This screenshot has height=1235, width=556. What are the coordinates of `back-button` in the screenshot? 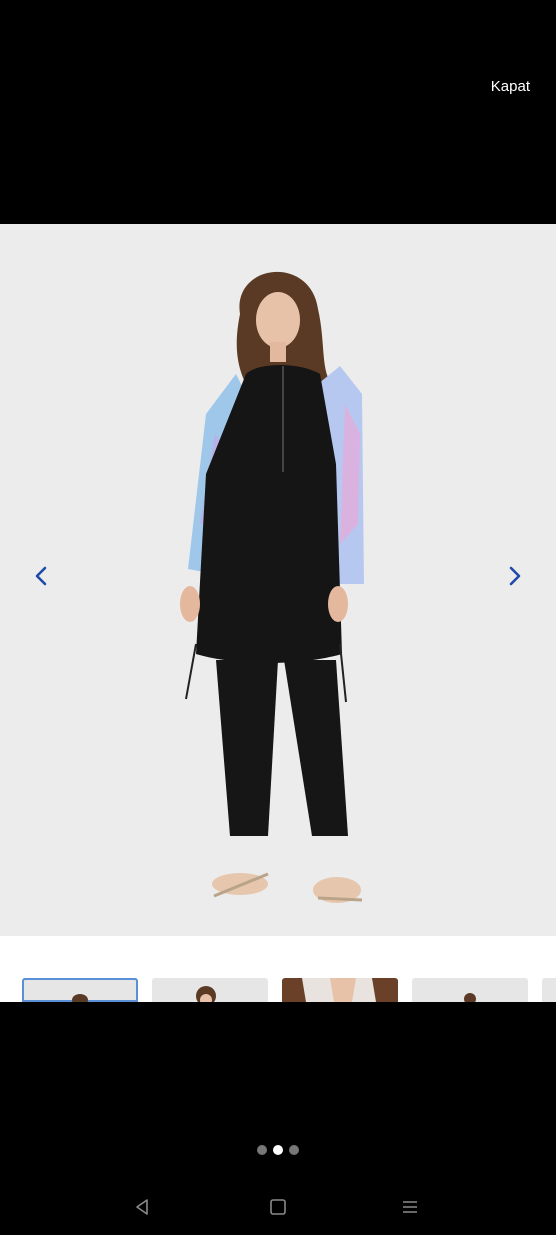 It's located at (142, 1207).